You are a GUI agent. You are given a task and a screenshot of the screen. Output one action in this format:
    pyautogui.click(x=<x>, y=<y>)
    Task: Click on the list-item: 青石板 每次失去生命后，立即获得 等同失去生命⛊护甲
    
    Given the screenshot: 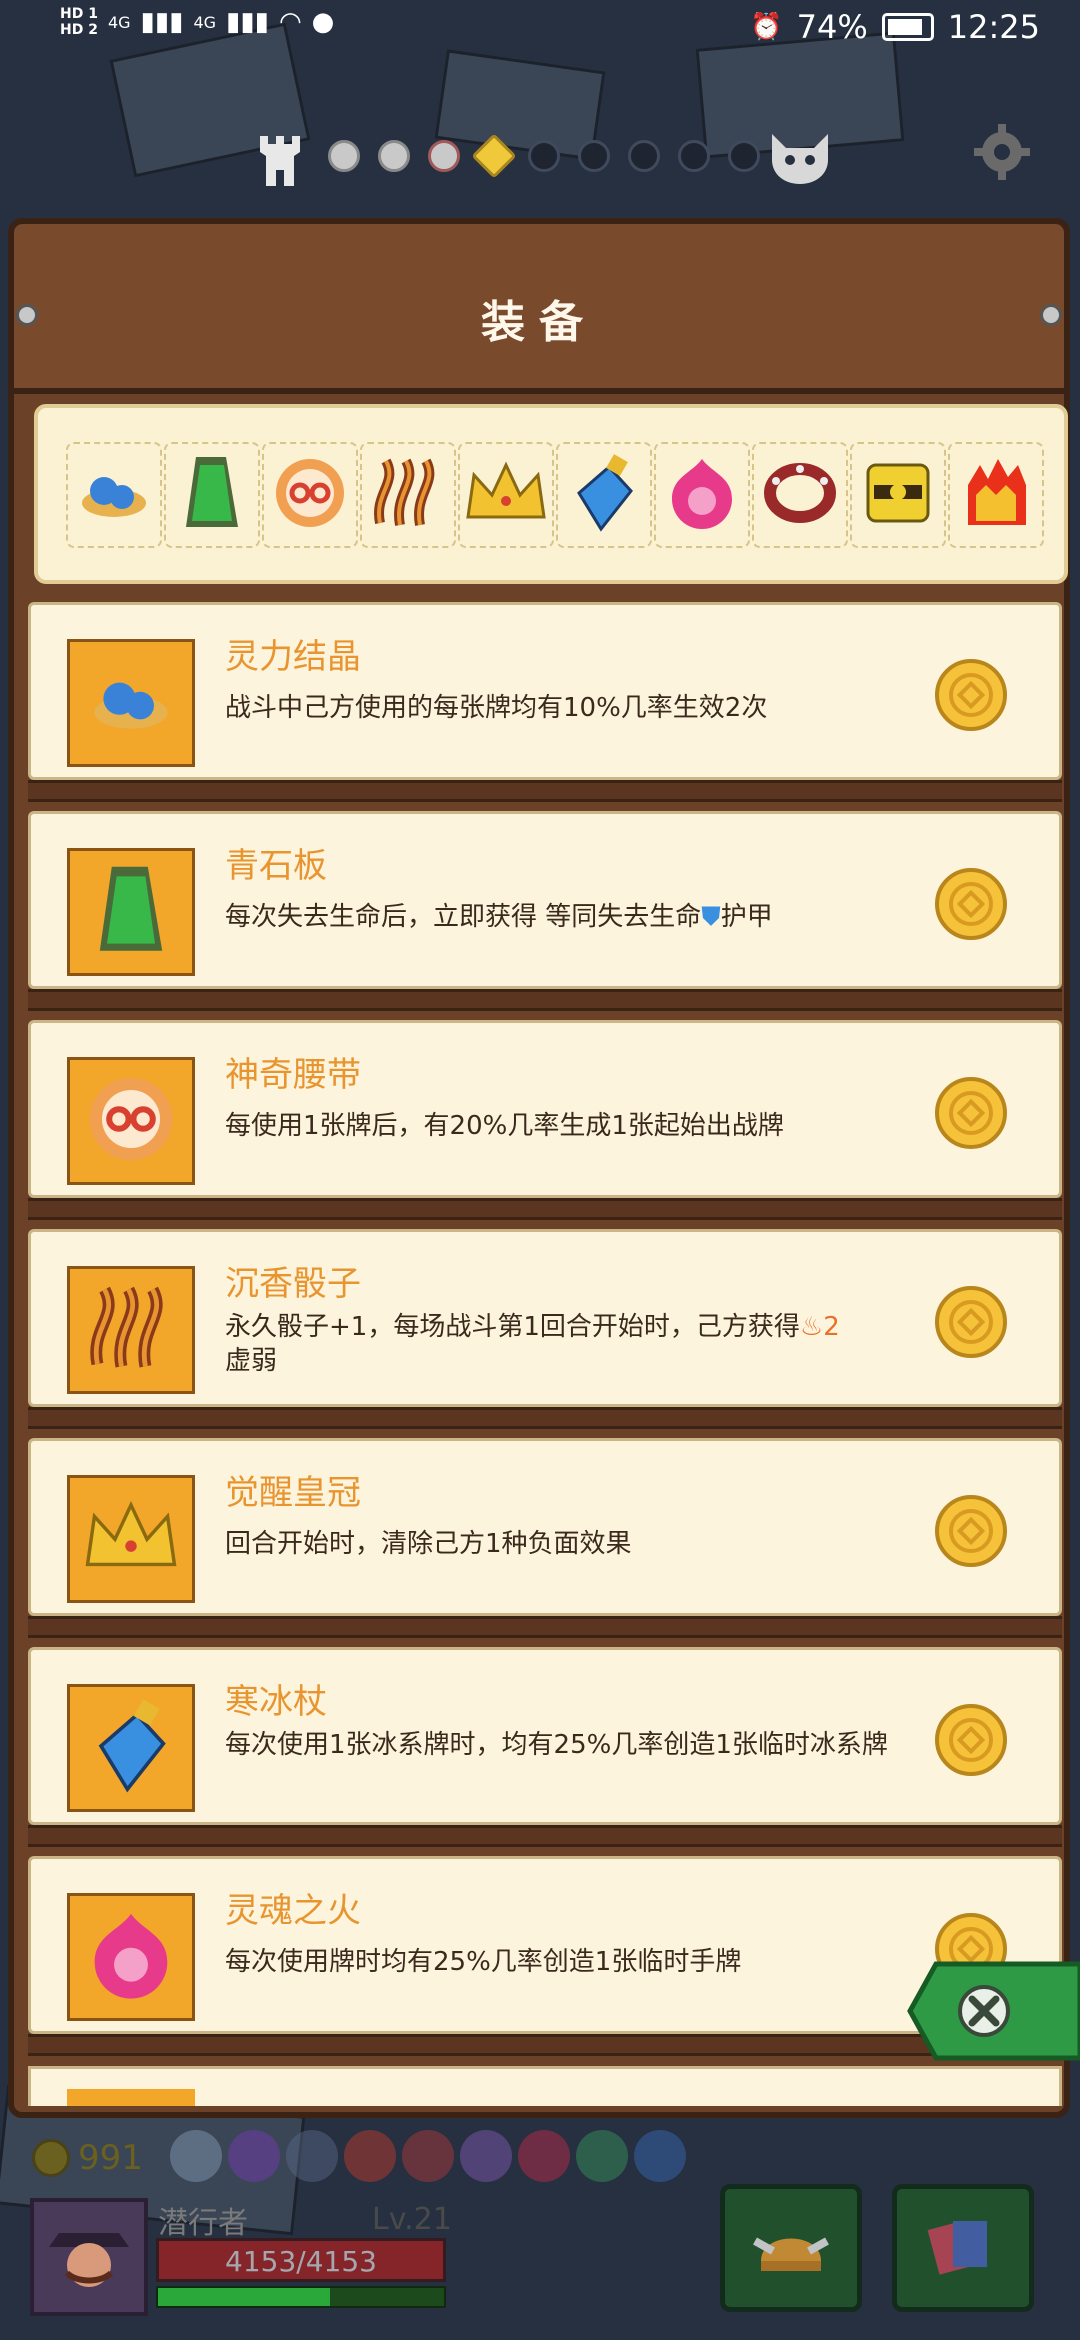 What is the action you would take?
    pyautogui.click(x=545, y=909)
    